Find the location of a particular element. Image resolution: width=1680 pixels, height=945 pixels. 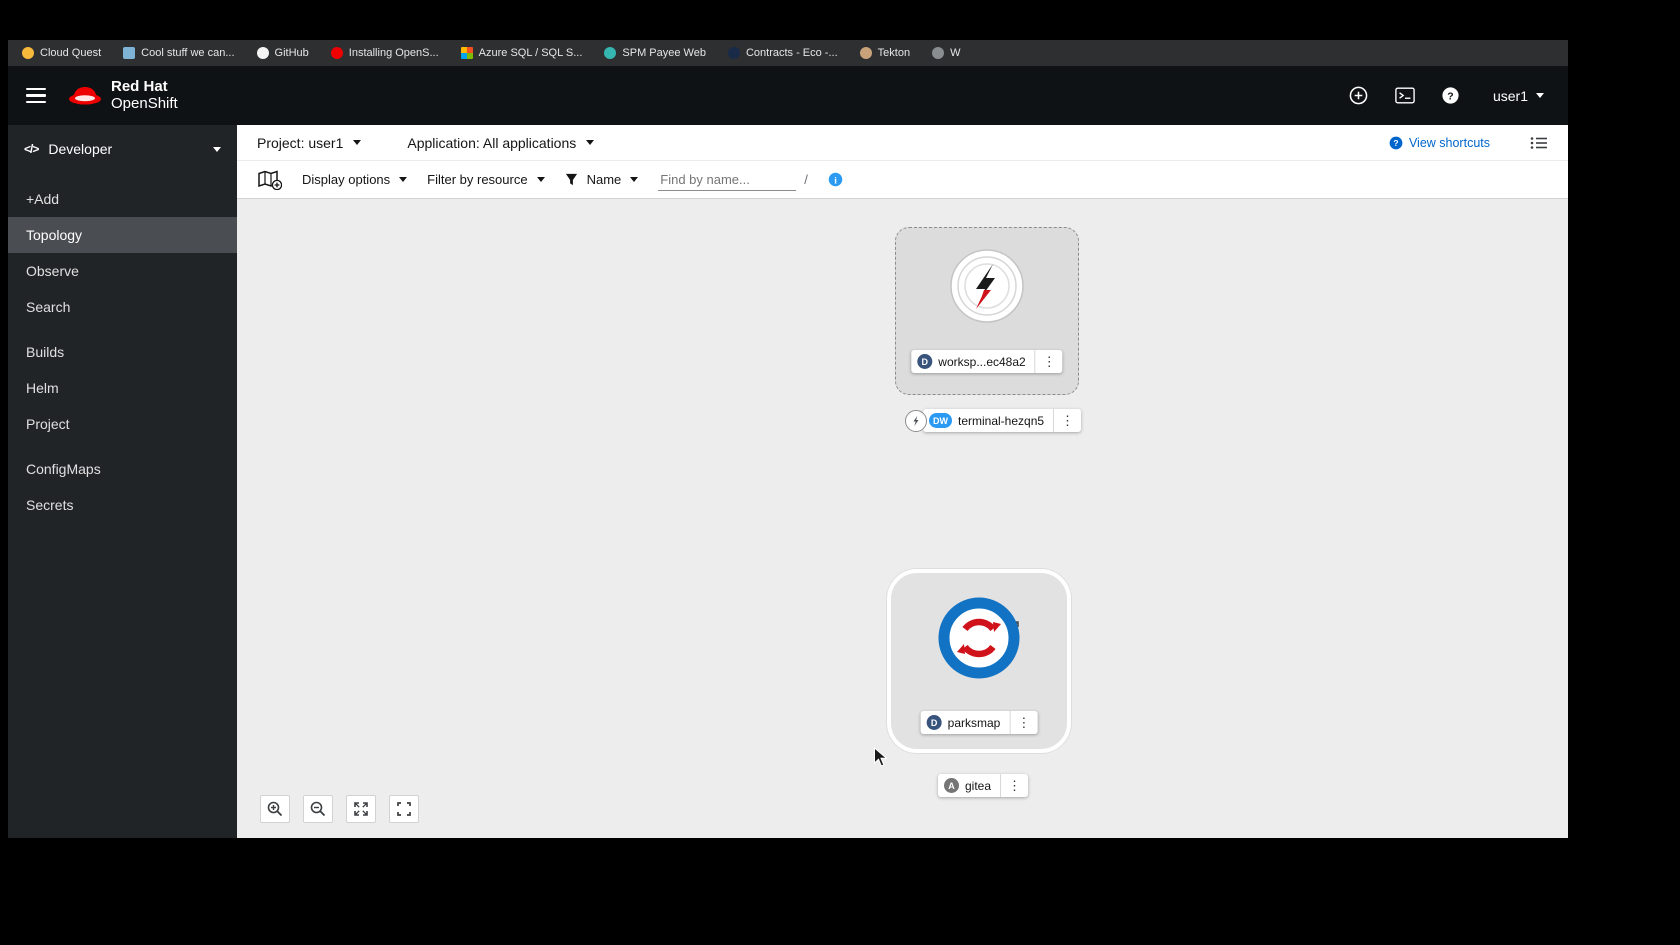

export-application-map-icon is located at coordinates (269, 179).